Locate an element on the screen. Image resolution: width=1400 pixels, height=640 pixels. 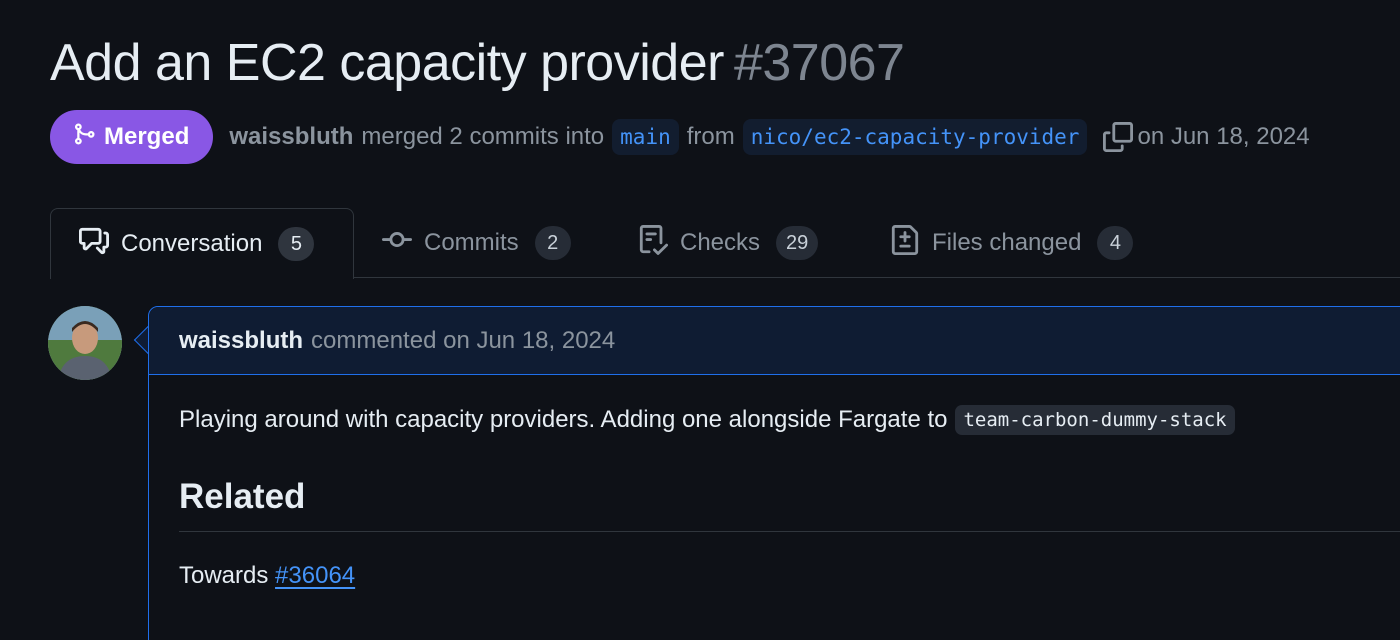
tab-checks: Checks 29 is located at coordinates (728, 243).